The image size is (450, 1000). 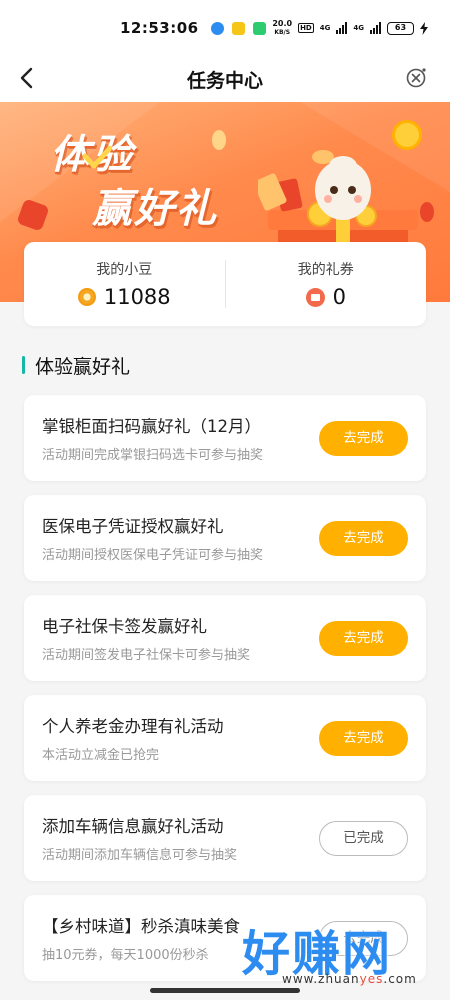 What do you see at coordinates (358, 28) in the screenshot?
I see `network-label-2: 4G` at bounding box center [358, 28].